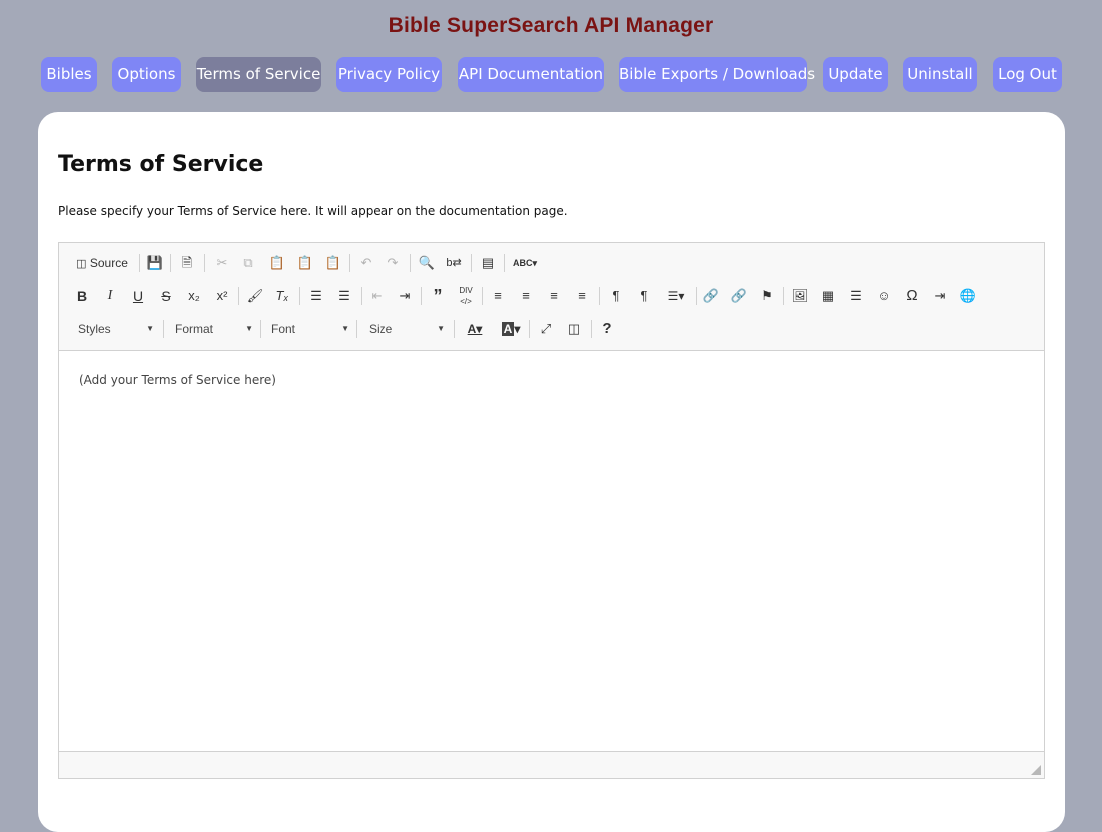 The width and height of the screenshot is (1102, 832). Describe the element at coordinates (717, 74) in the screenshot. I see `nav-bible-exports: Bible Exports / Downloads` at that location.